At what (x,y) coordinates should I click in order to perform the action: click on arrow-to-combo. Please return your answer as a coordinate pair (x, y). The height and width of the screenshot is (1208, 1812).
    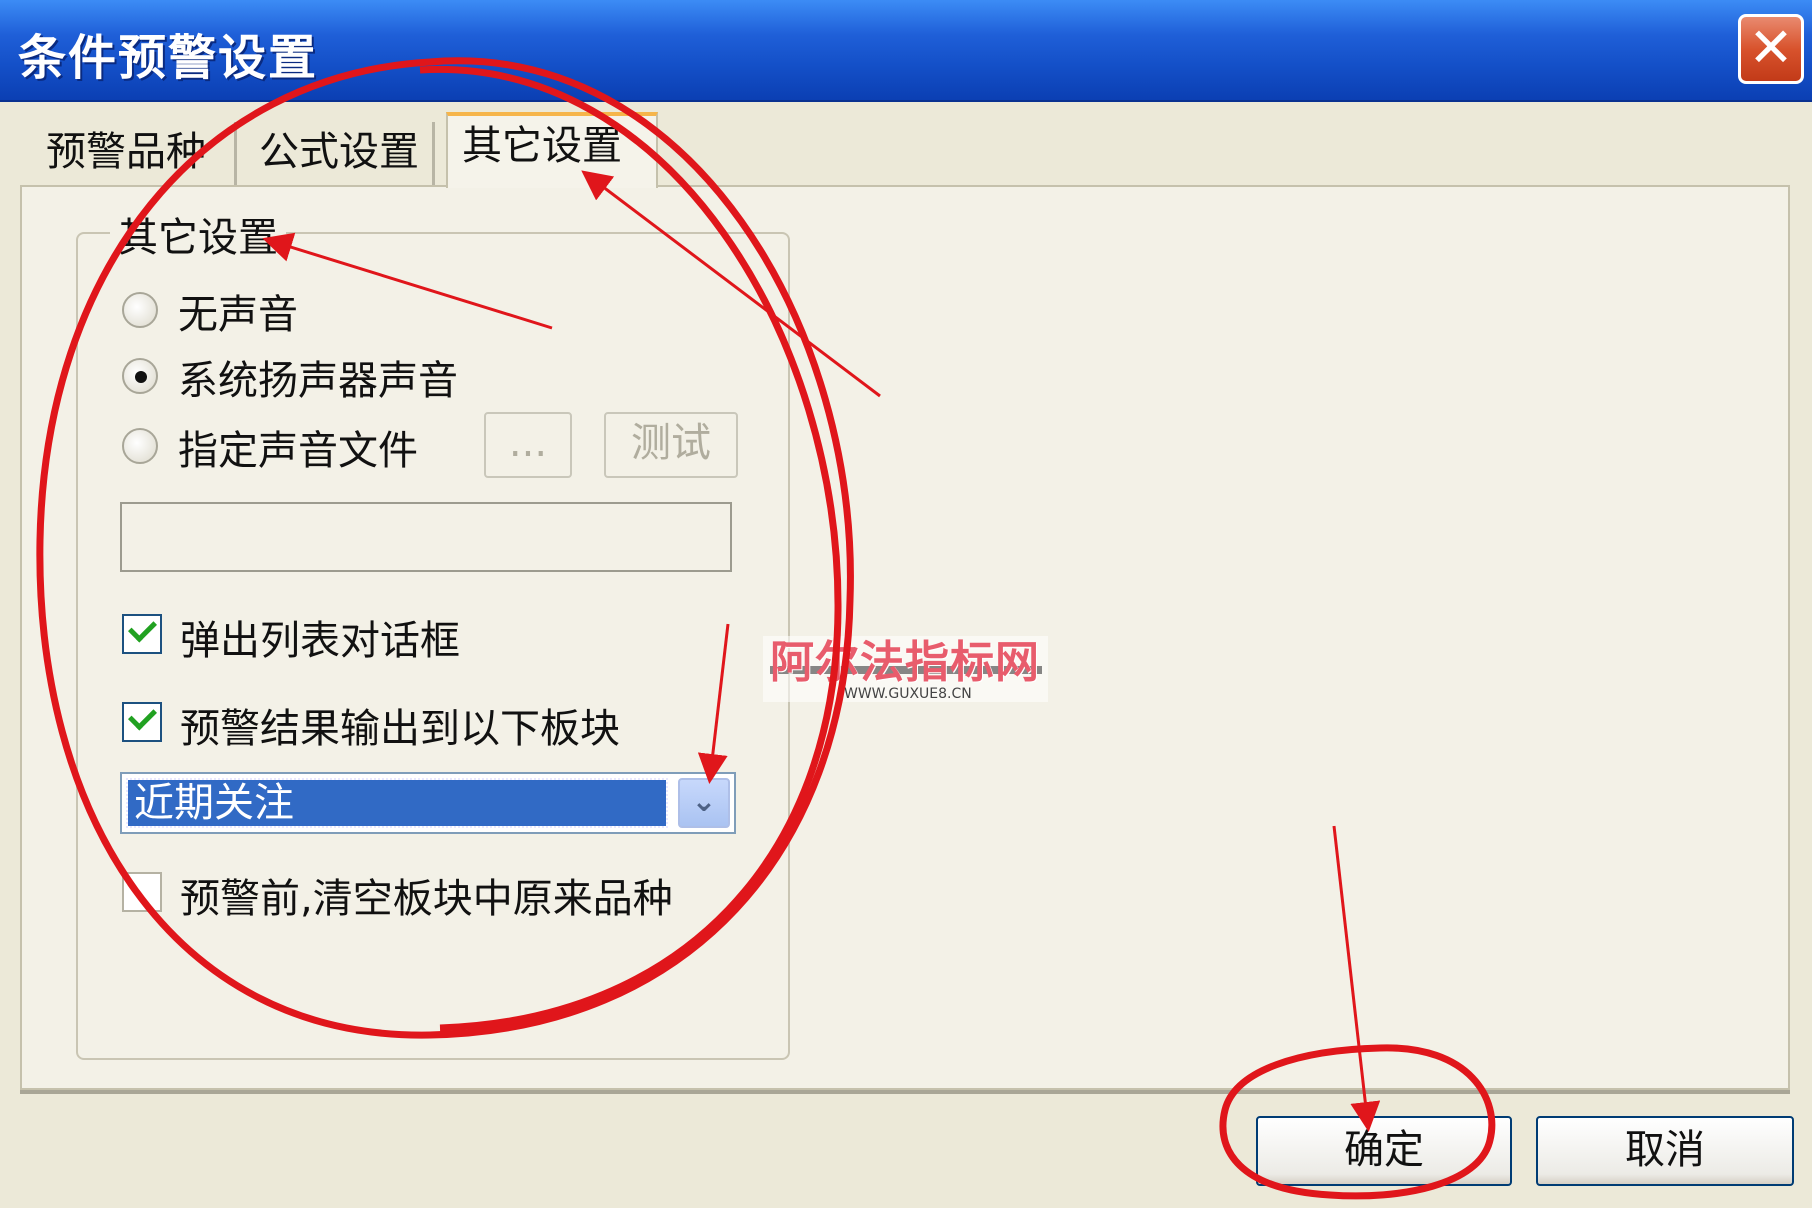
    Looking at the image, I should click on (713, 703).